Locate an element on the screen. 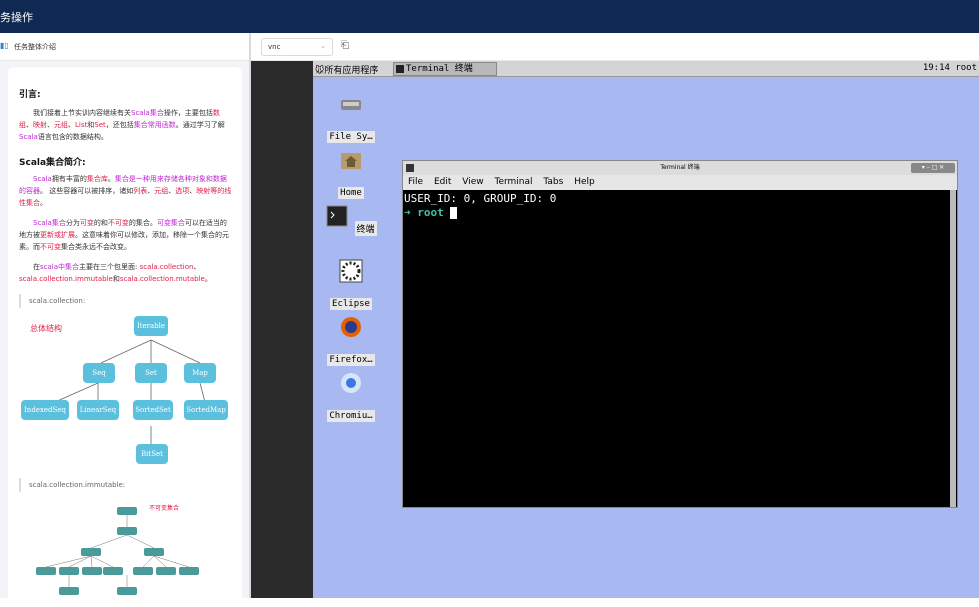 The width and height of the screenshot is (979, 607). chevron-down-icon: ⌄ is located at coordinates (323, 46).